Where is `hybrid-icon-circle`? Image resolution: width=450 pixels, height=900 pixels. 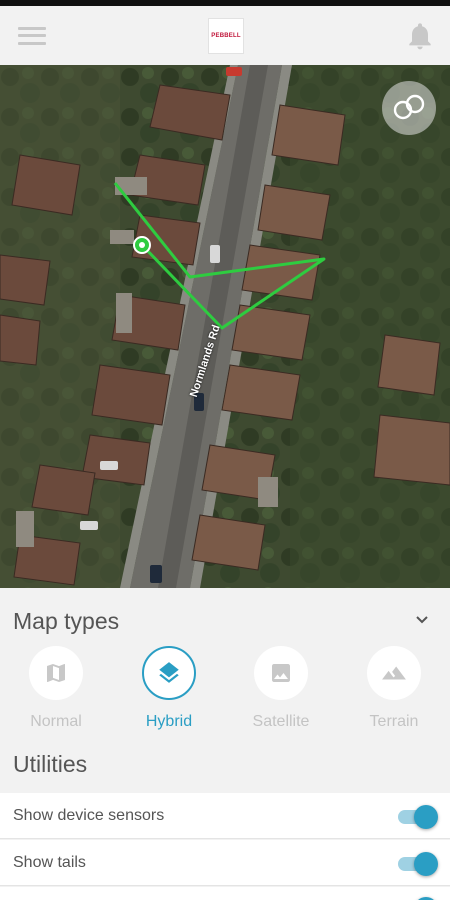
hybrid-icon-circle is located at coordinates (169, 673).